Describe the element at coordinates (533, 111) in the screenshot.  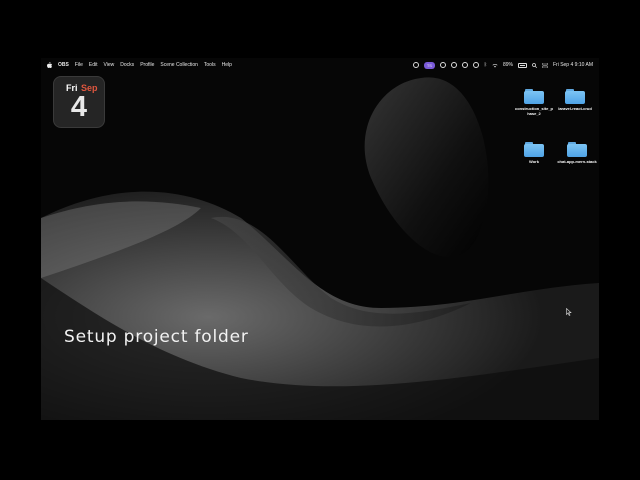
I see `folder-label: construction_site_phase_2` at that location.